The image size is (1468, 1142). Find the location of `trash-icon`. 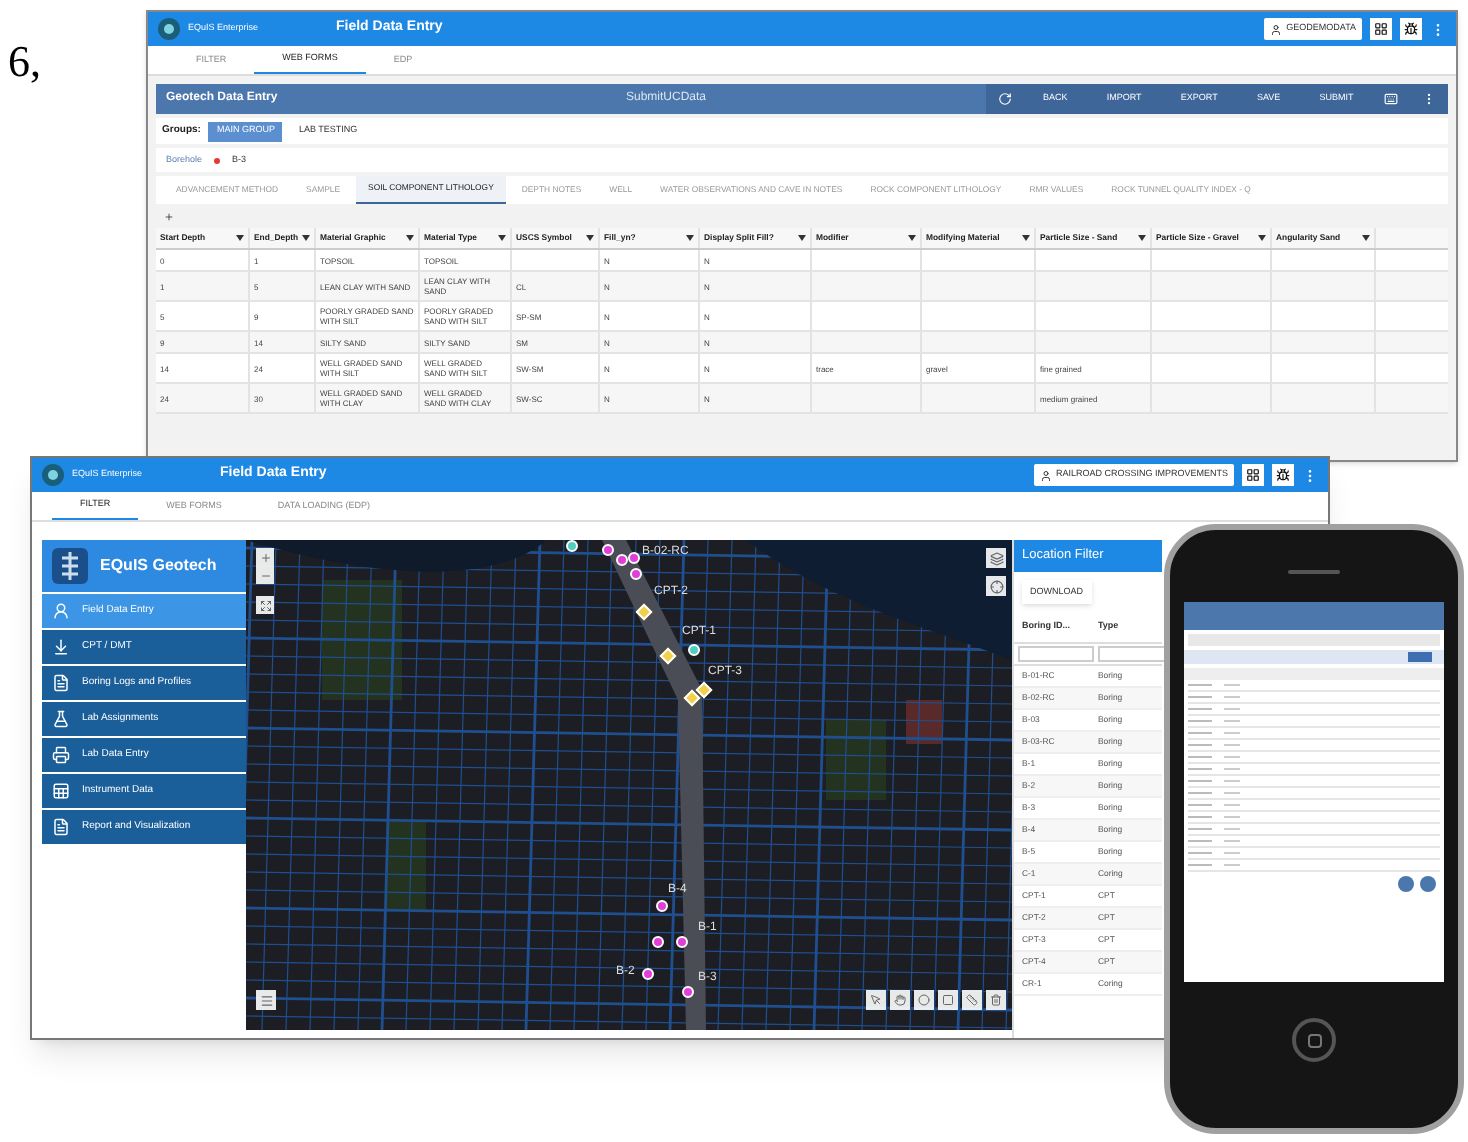

trash-icon is located at coordinates (996, 1000).